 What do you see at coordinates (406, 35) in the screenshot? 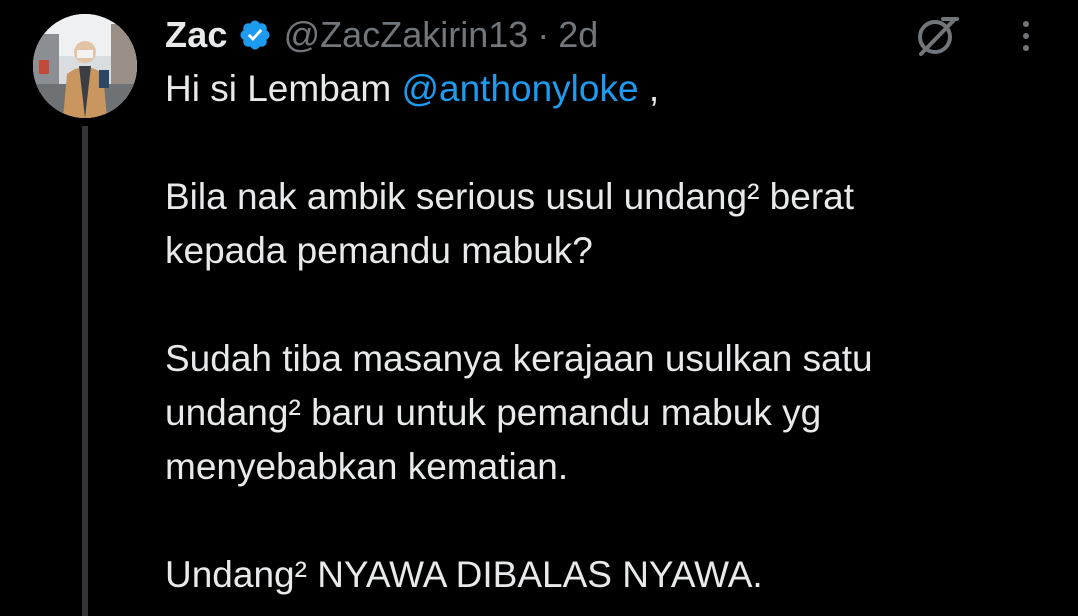
I see `user-handle: @ZacZakirin13` at bounding box center [406, 35].